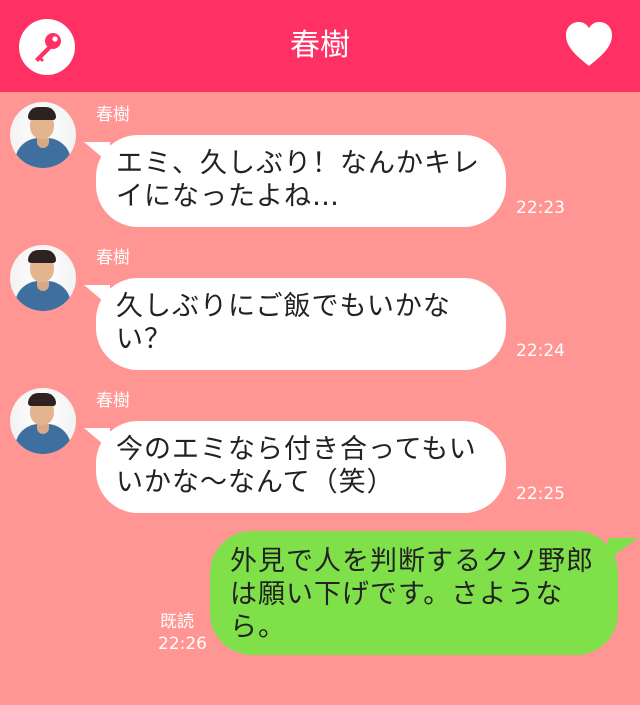  Describe the element at coordinates (296, 466) in the screenshot. I see `message-text: 今のエミなら付き合ってもいいかな〜なんて（笑）` at that location.